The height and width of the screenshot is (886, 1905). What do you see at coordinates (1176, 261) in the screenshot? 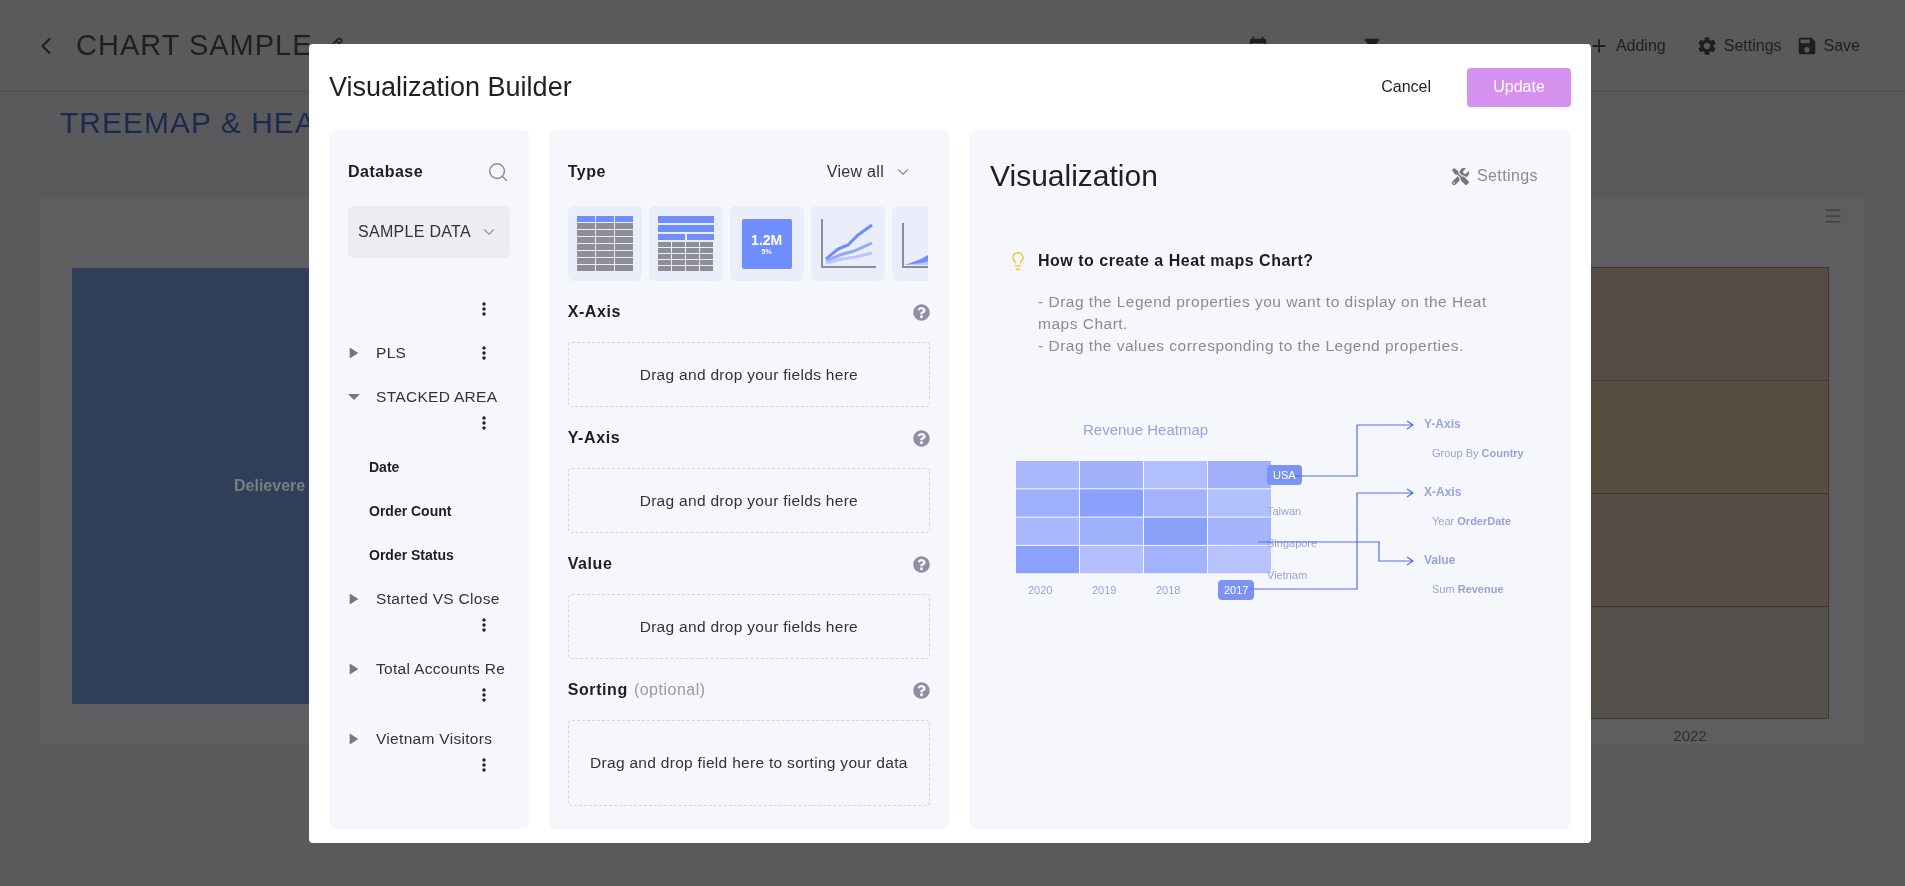
I see `help-title: How to create a Heat maps Chart?` at bounding box center [1176, 261].